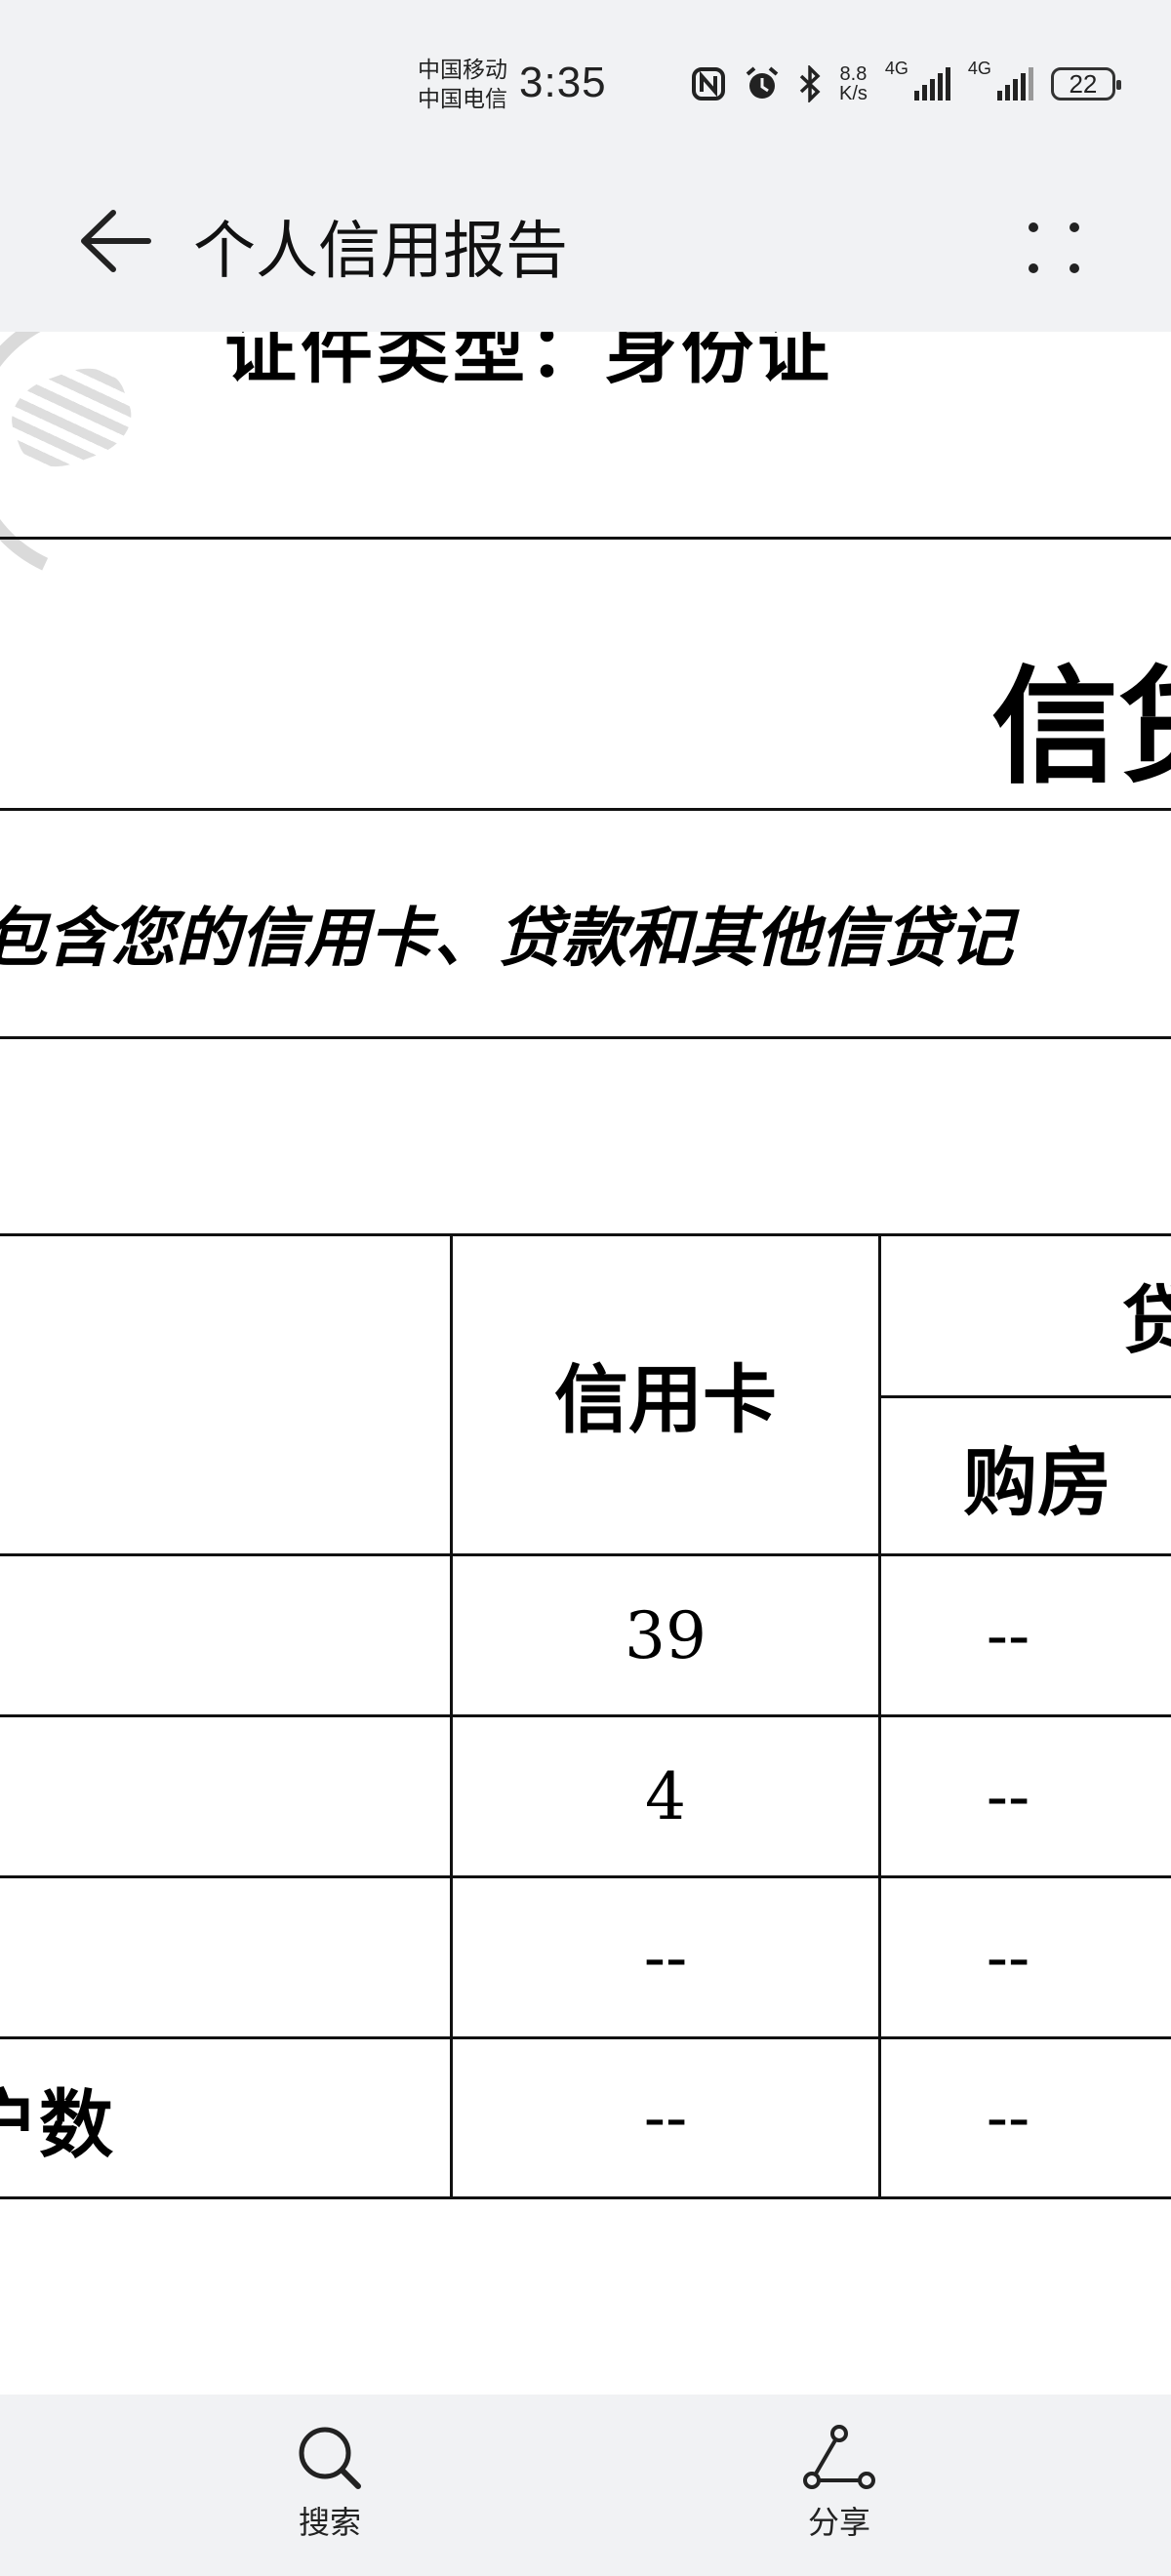 Image resolution: width=1171 pixels, height=2576 pixels. Describe the element at coordinates (839, 2457) in the screenshot. I see `share-icon` at that location.